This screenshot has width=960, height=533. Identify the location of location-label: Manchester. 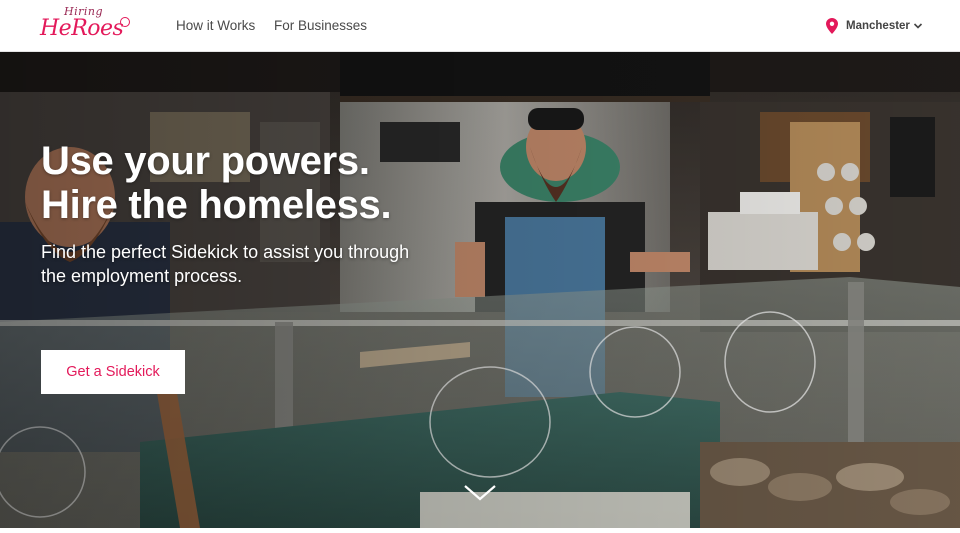
(878, 26).